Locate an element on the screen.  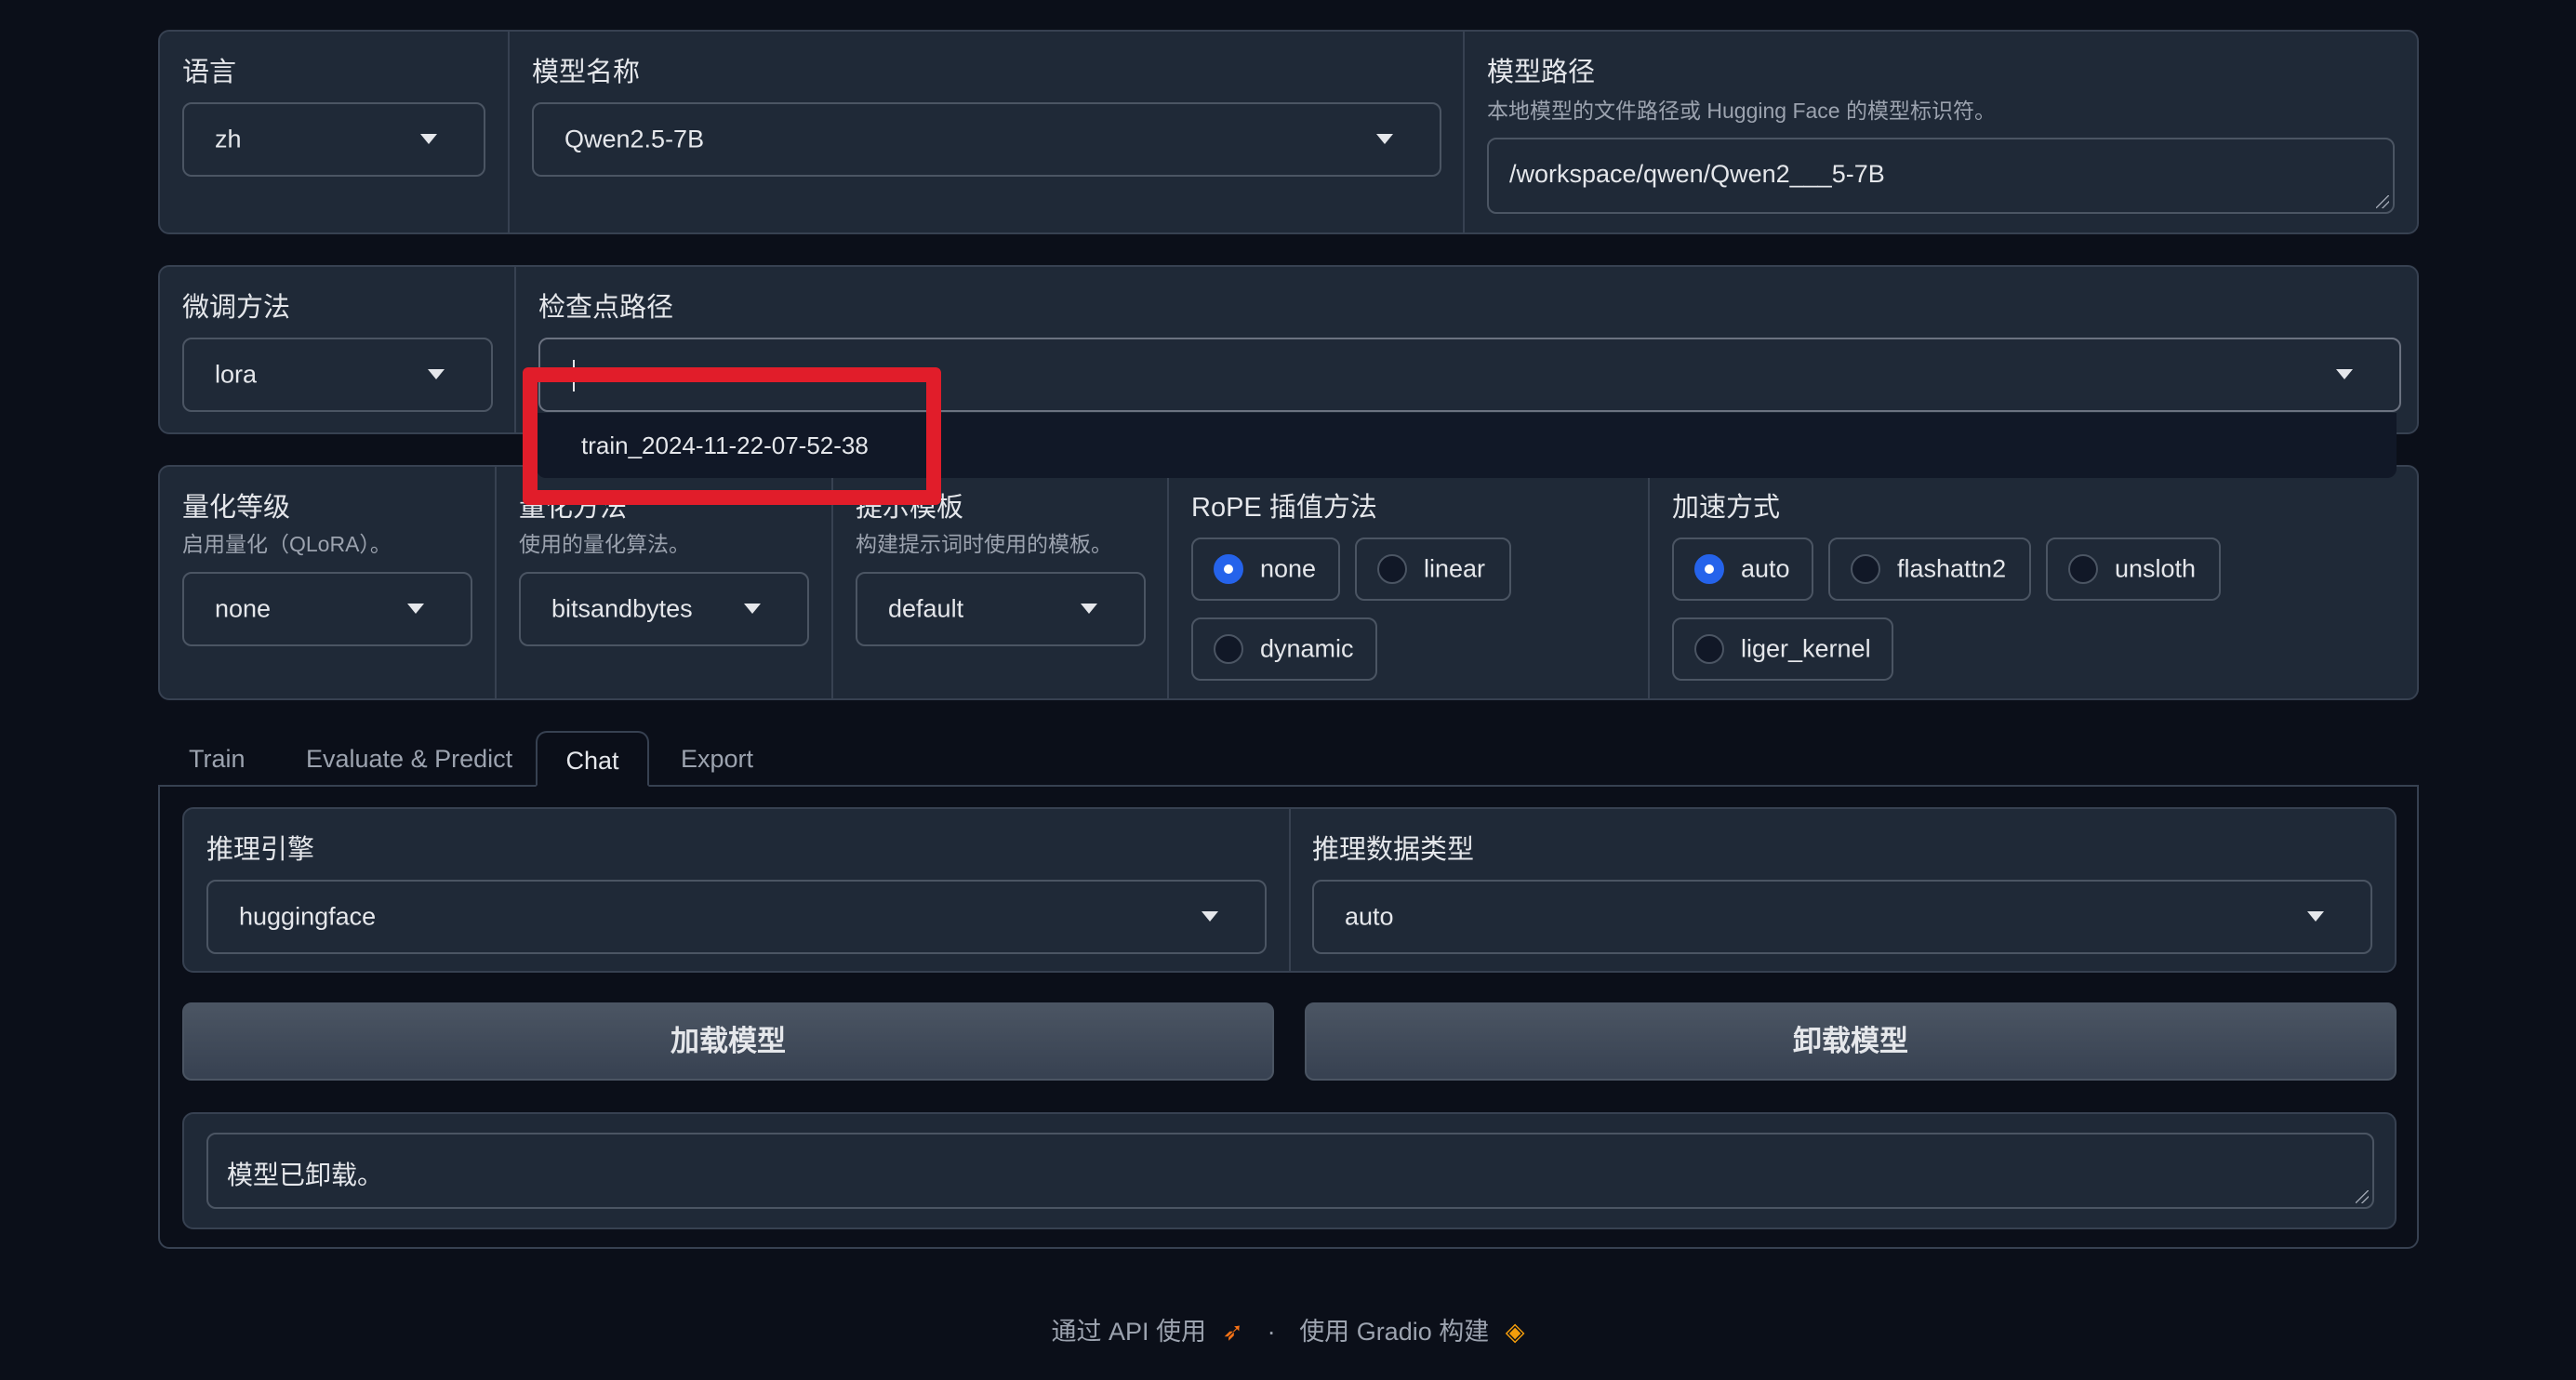
quant-method-dropdown: bitsandbytes is located at coordinates (664, 609).